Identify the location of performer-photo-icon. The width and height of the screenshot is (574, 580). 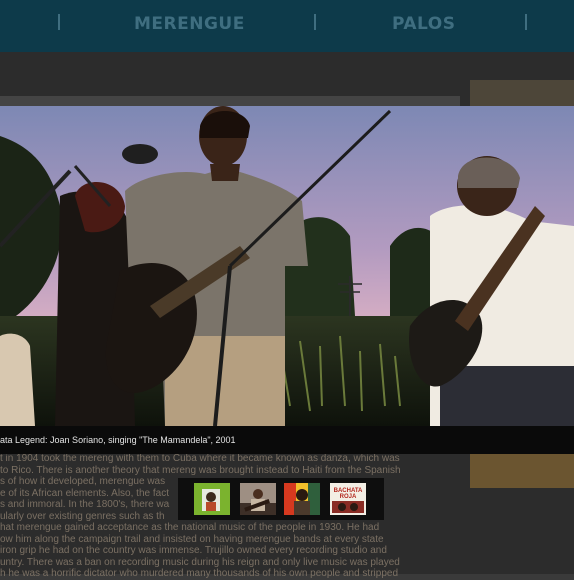
(258, 499).